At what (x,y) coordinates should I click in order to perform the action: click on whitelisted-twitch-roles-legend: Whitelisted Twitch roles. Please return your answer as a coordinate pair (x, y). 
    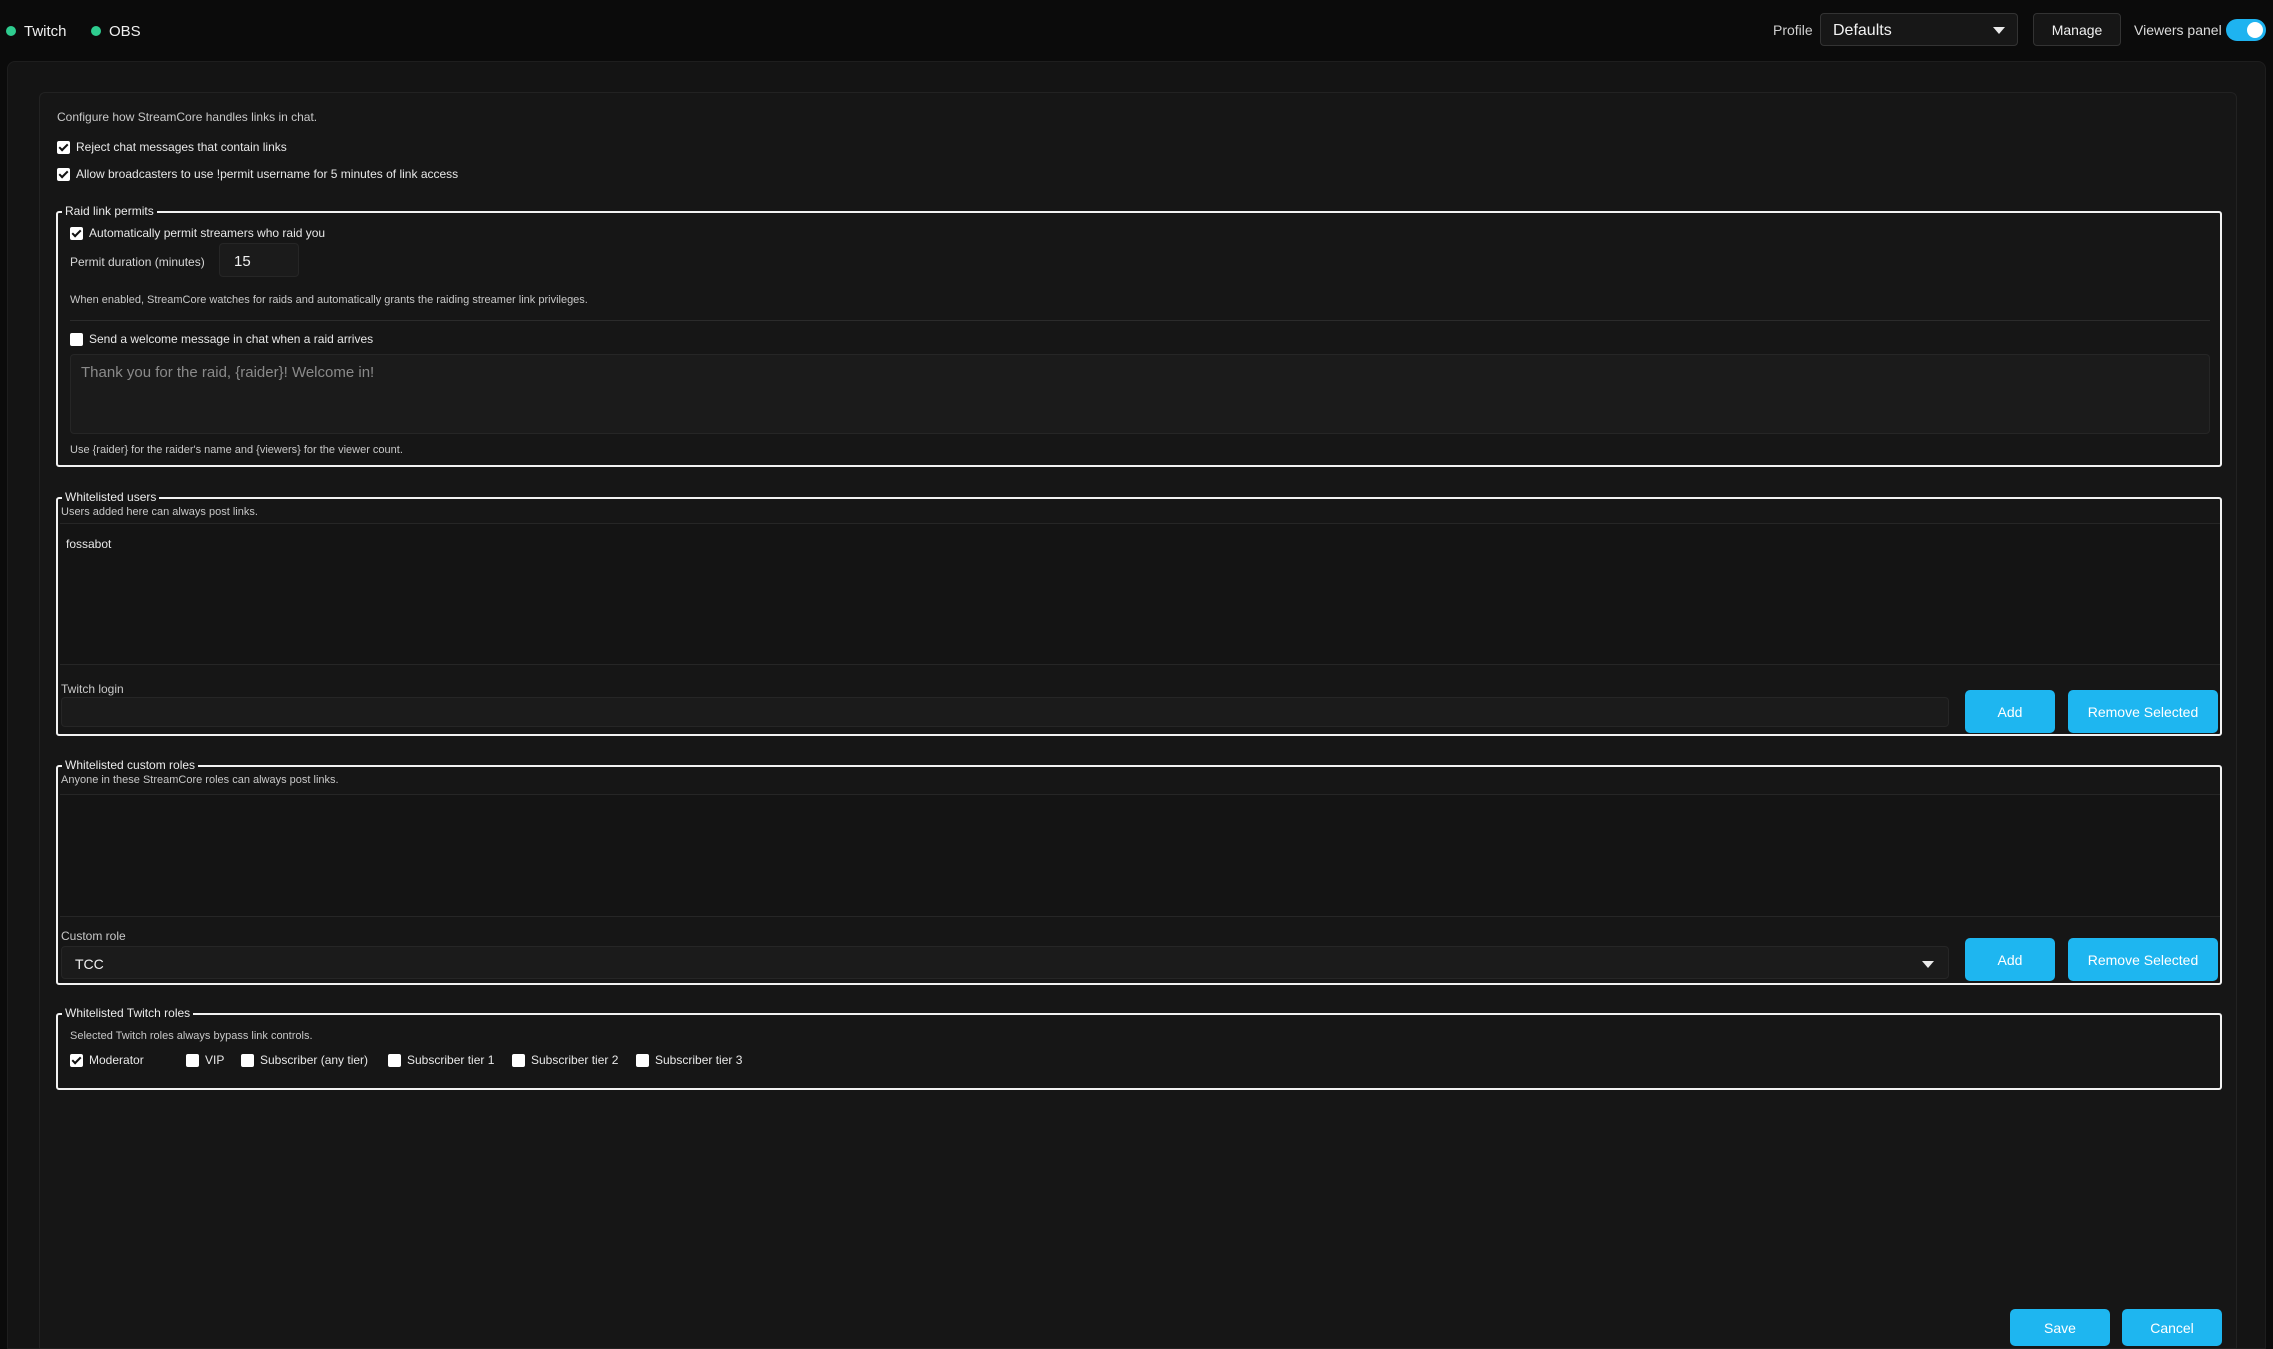
    Looking at the image, I should click on (128, 1013).